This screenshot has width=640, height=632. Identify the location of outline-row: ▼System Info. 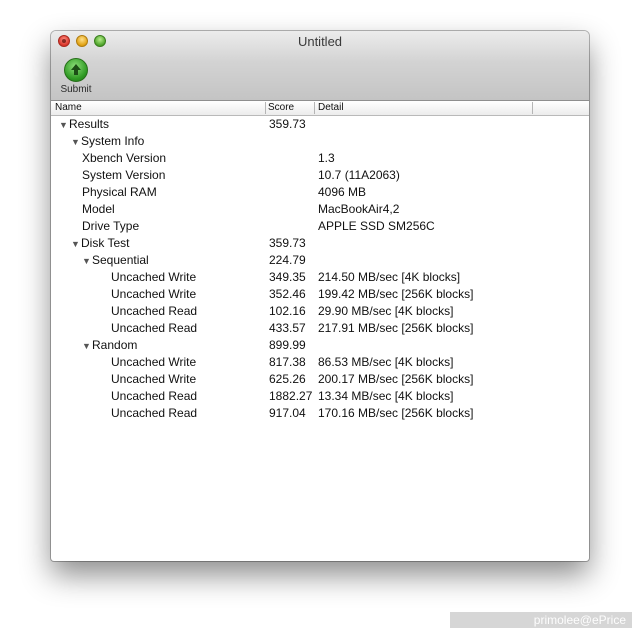
(320, 141).